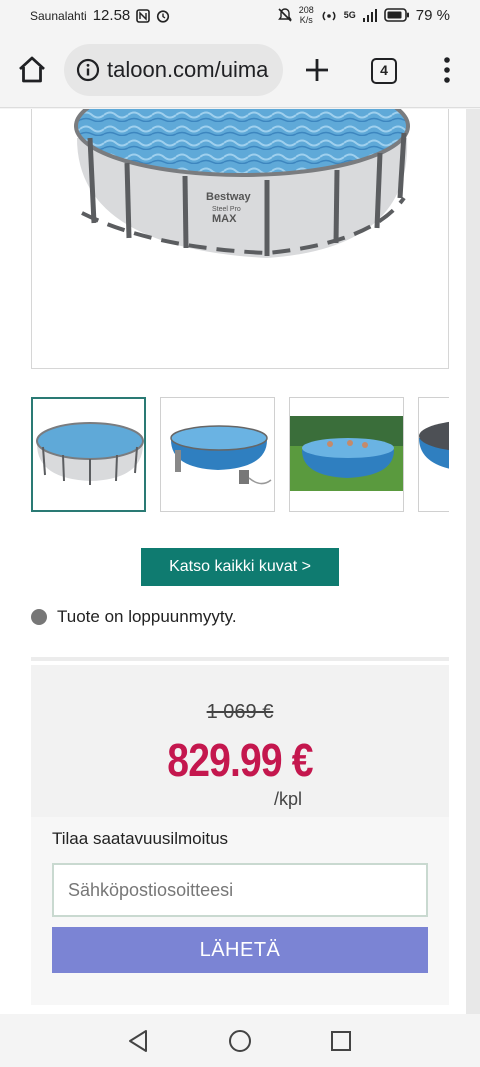  I want to click on system-navigation-bar, so click(240, 1040).